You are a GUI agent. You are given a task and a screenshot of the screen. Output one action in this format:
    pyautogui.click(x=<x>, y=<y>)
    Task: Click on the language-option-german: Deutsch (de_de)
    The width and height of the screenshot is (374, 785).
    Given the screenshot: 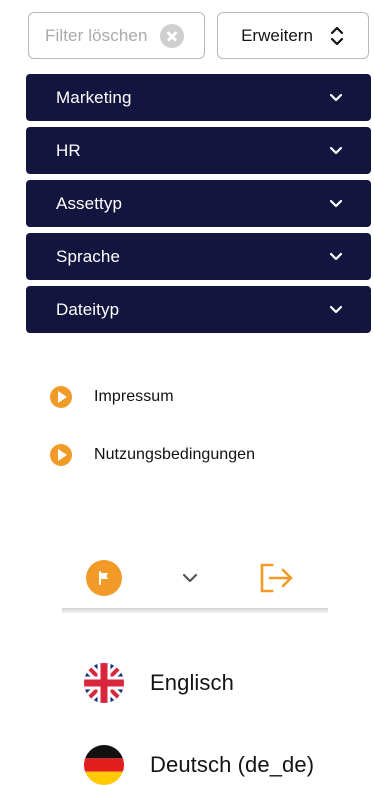 What is the action you would take?
    pyautogui.click(x=214, y=754)
    